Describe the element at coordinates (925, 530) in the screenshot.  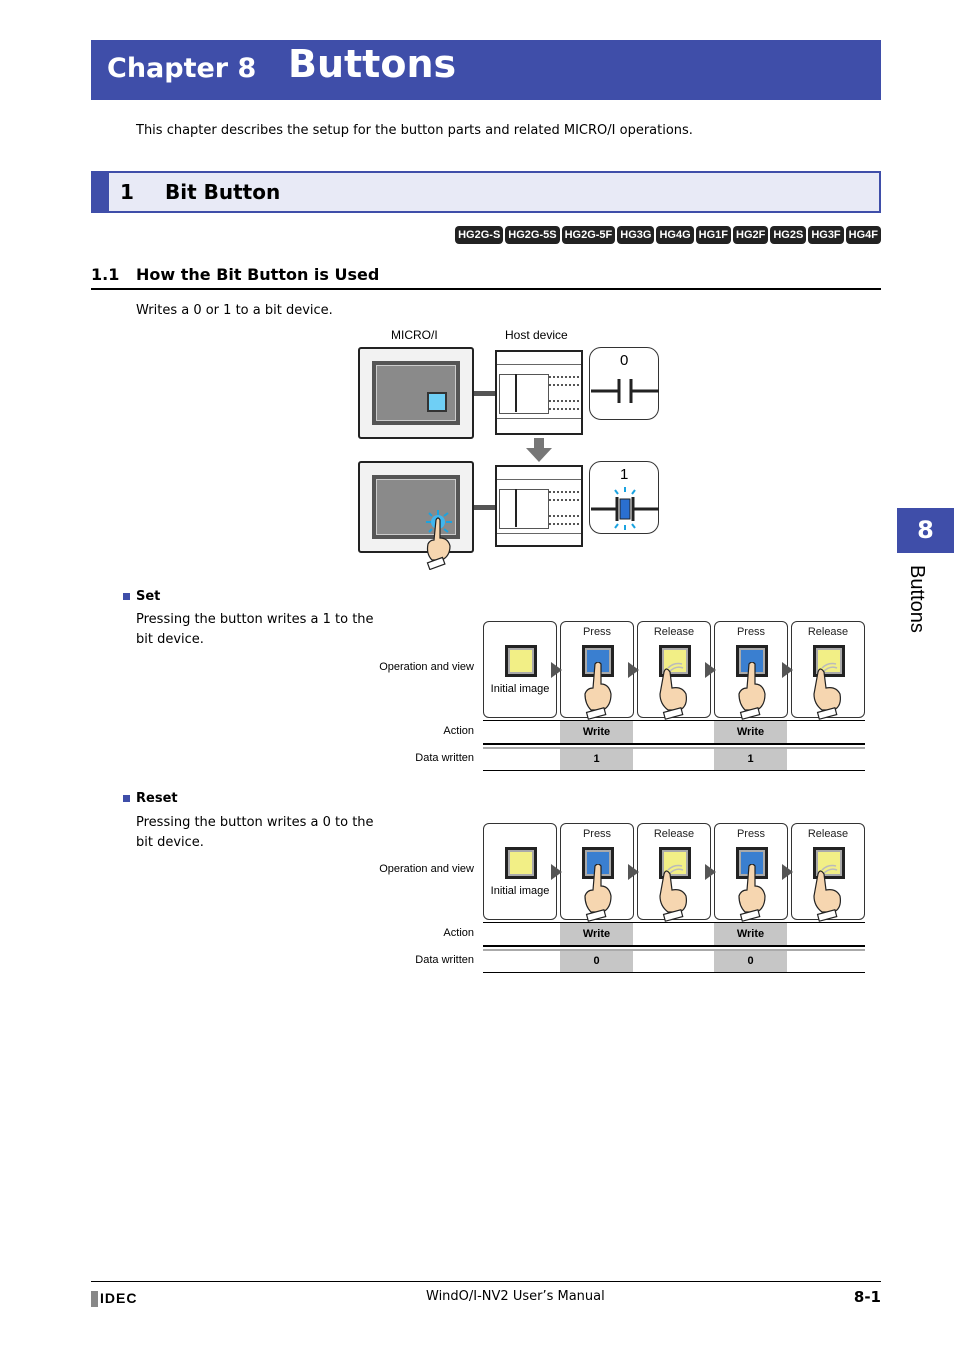
I see `chapter-side-tab: 8` at that location.